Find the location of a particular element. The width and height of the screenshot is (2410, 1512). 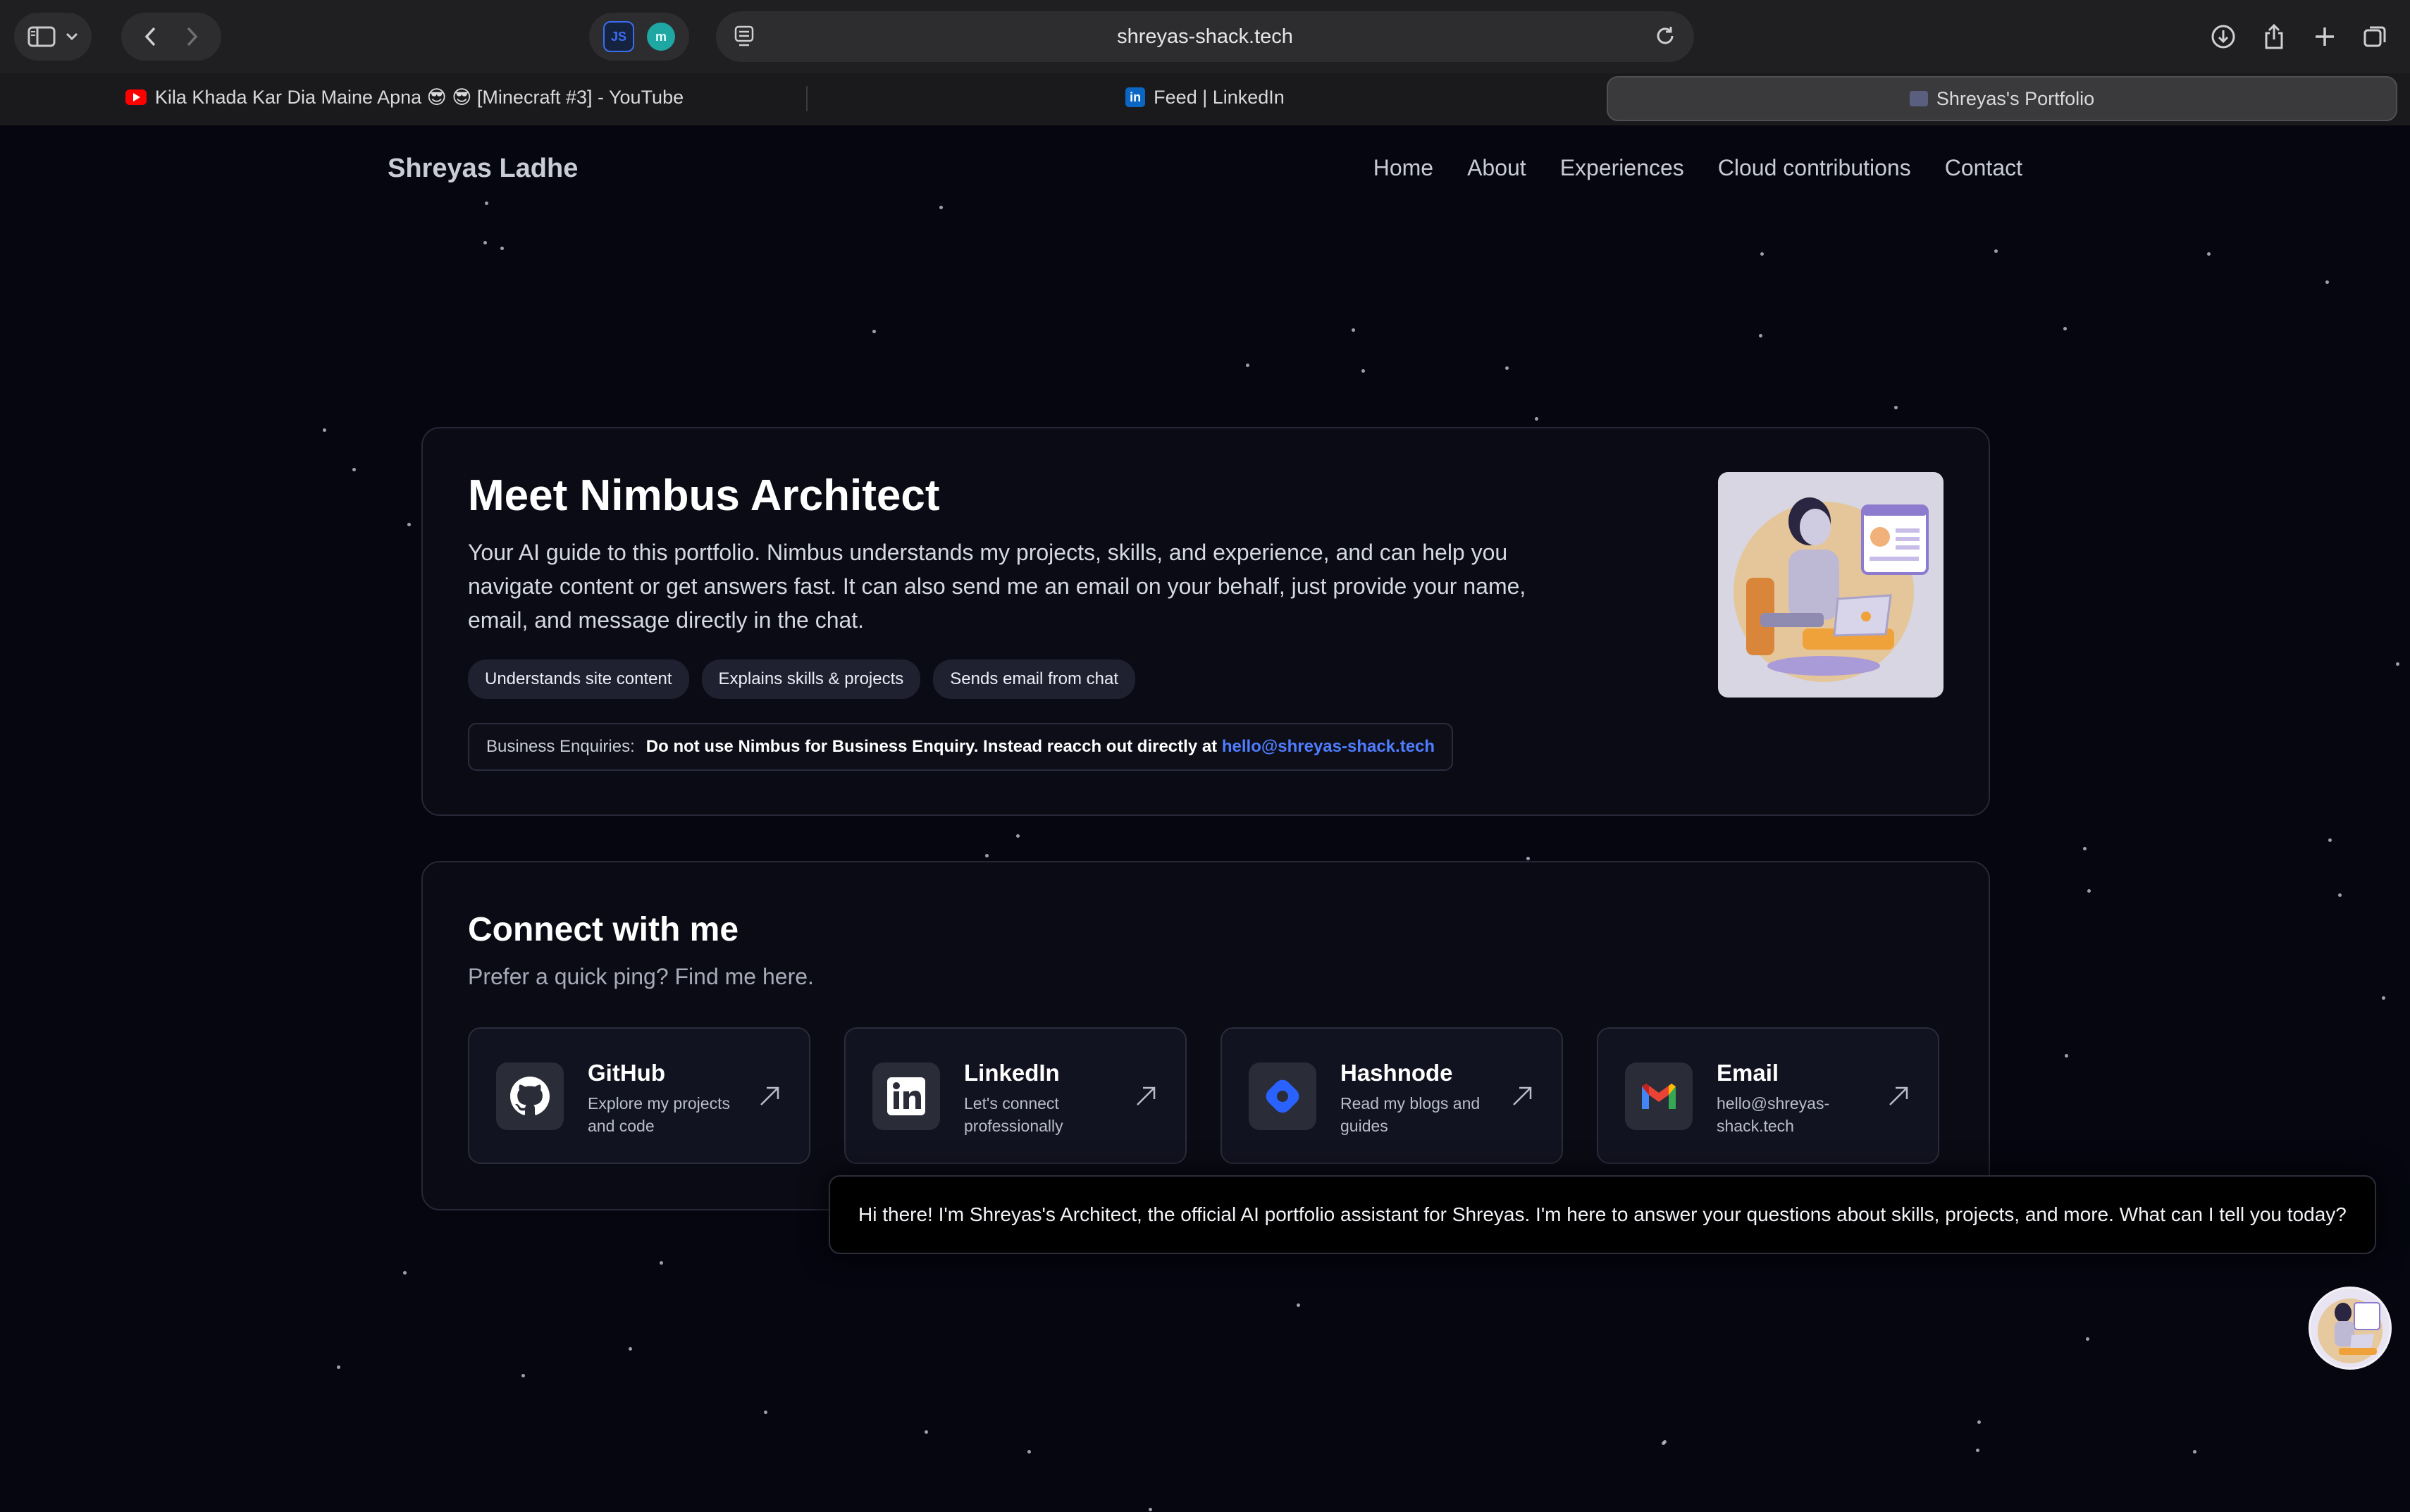

linkedin-icon: in is located at coordinates (1135, 97).